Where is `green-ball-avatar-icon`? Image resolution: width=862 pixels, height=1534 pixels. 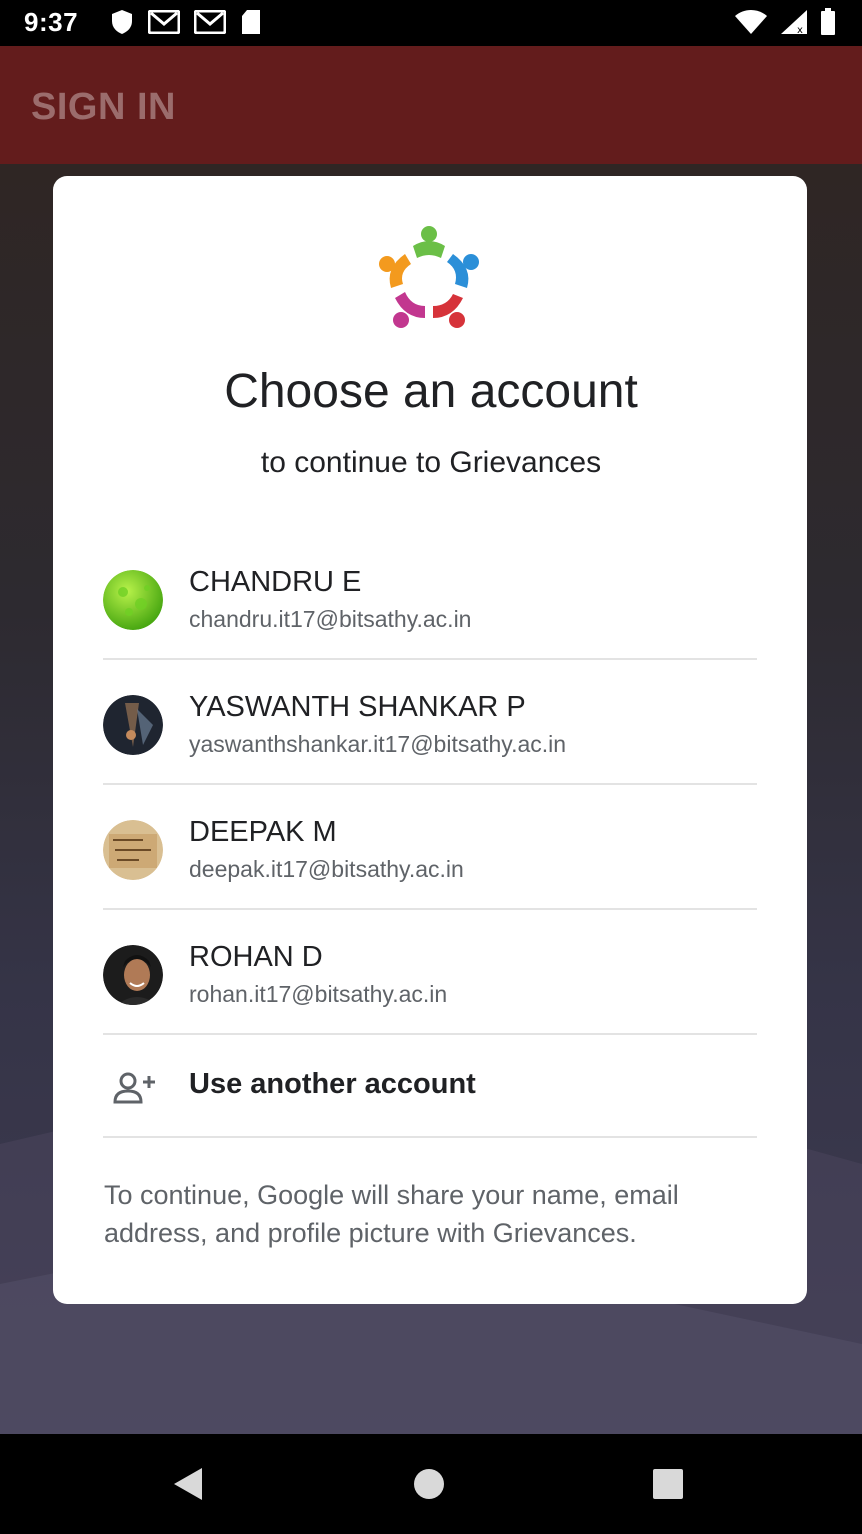
green-ball-avatar-icon is located at coordinates (133, 600).